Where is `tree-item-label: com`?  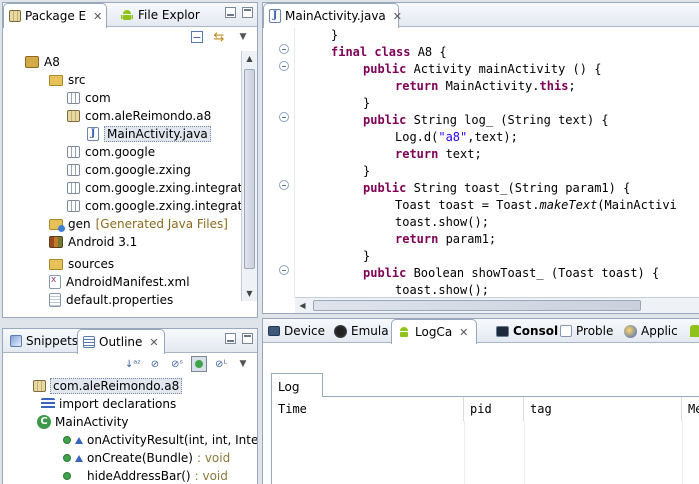 tree-item-label: com is located at coordinates (98, 98).